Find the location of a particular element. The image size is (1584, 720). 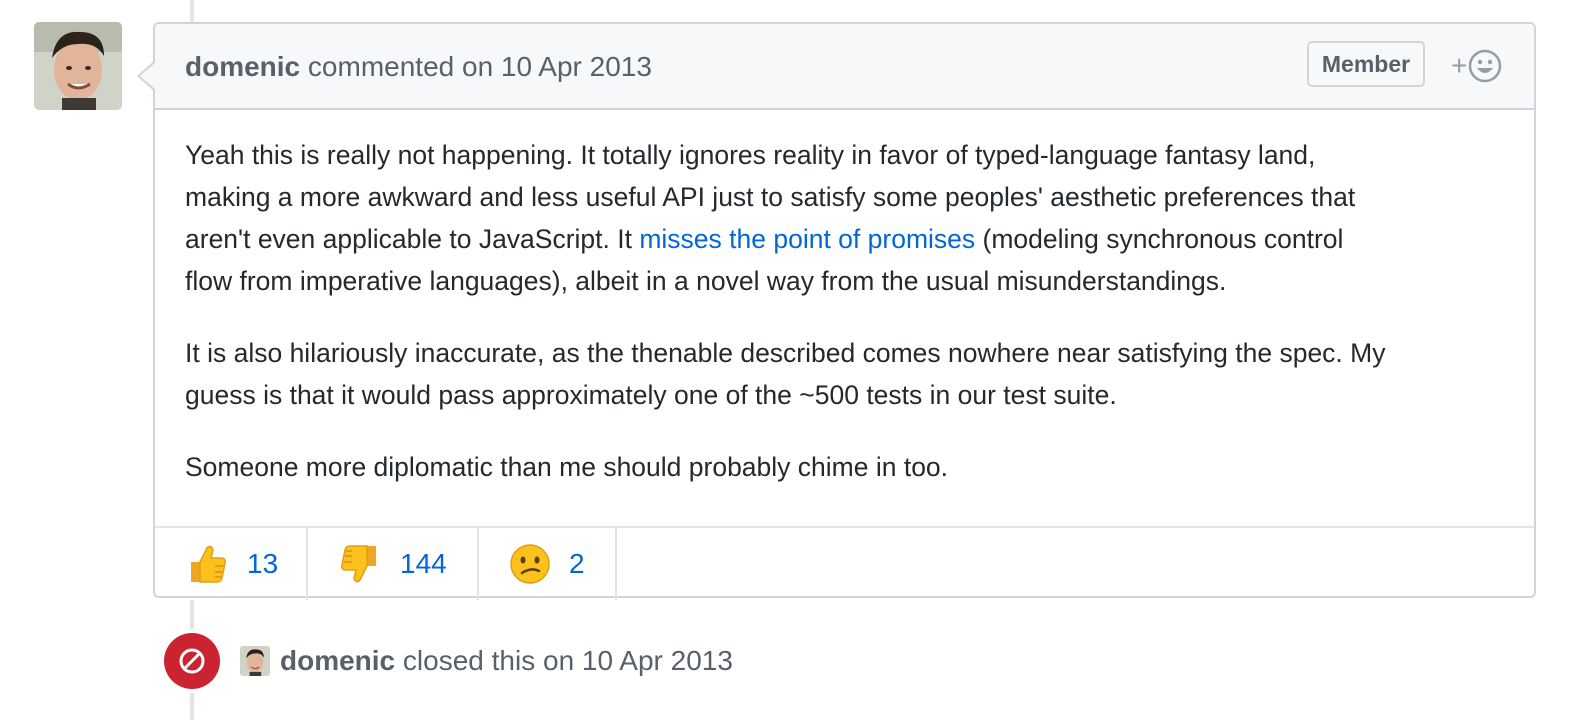

smiley-icon is located at coordinates (1485, 66).